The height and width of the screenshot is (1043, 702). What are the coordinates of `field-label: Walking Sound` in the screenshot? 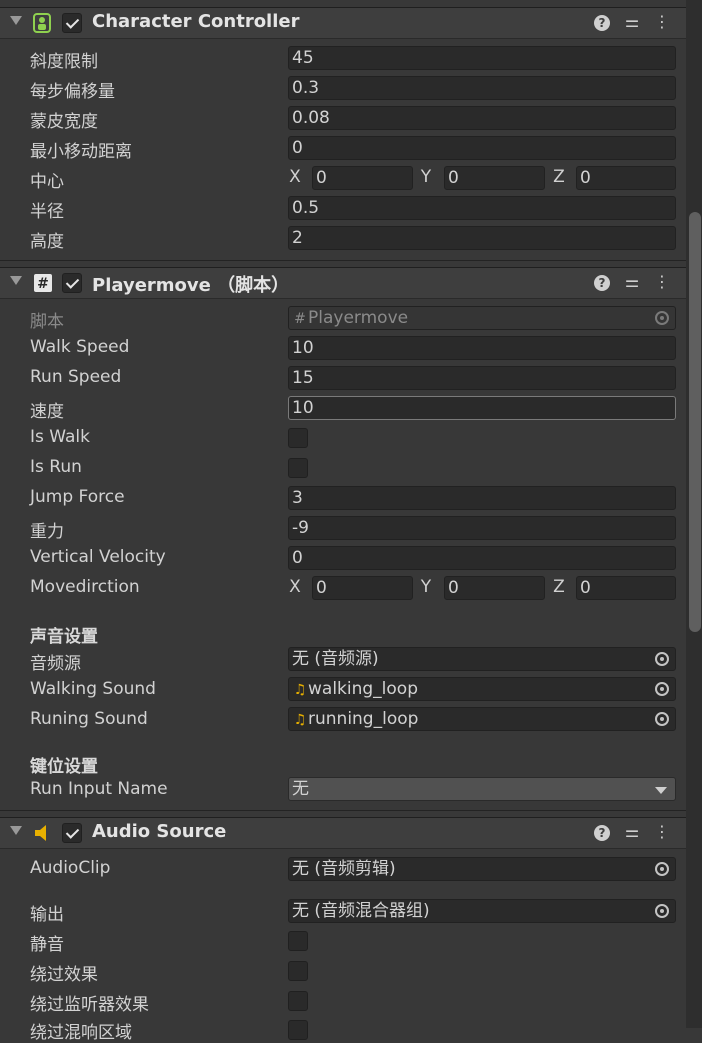 It's located at (93, 689).